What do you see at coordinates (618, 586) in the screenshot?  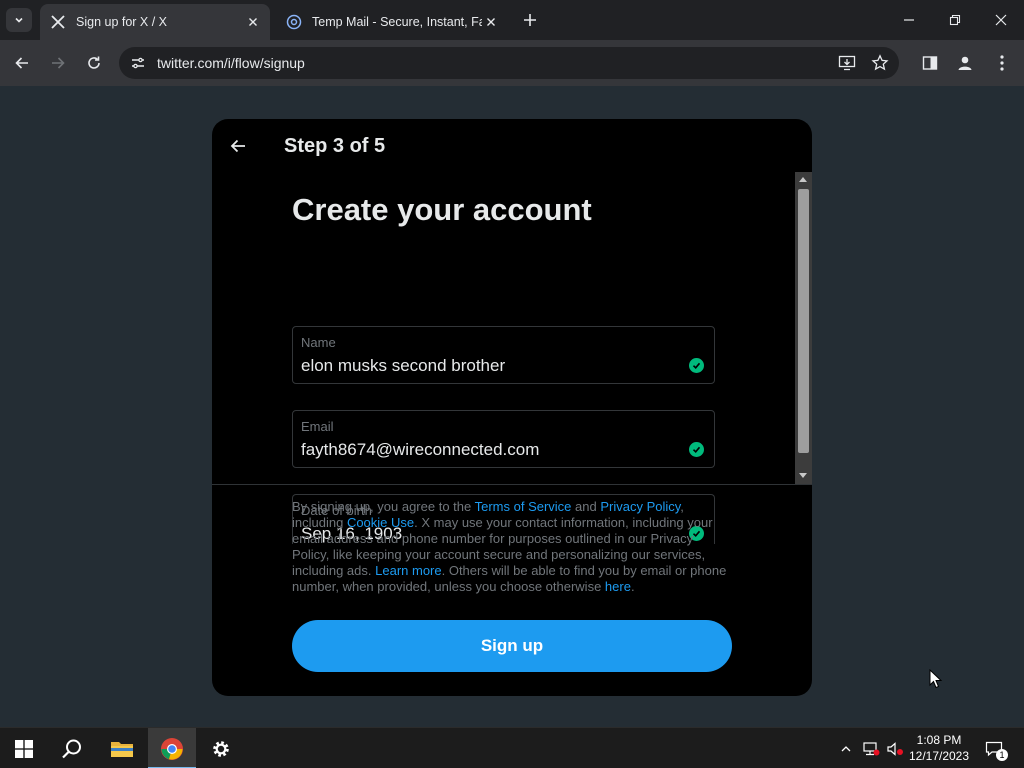 I see `here-link: here` at bounding box center [618, 586].